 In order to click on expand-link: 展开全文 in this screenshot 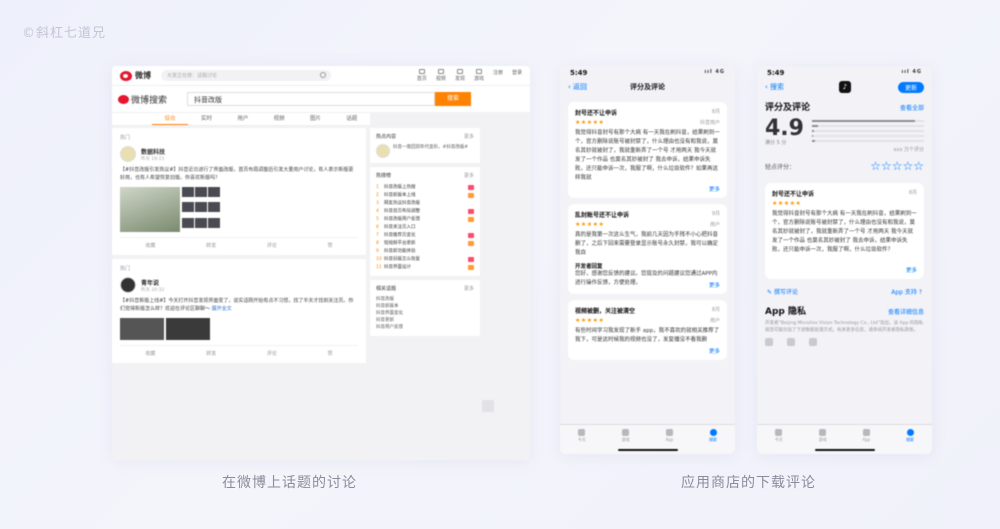, I will do `click(222, 309)`.